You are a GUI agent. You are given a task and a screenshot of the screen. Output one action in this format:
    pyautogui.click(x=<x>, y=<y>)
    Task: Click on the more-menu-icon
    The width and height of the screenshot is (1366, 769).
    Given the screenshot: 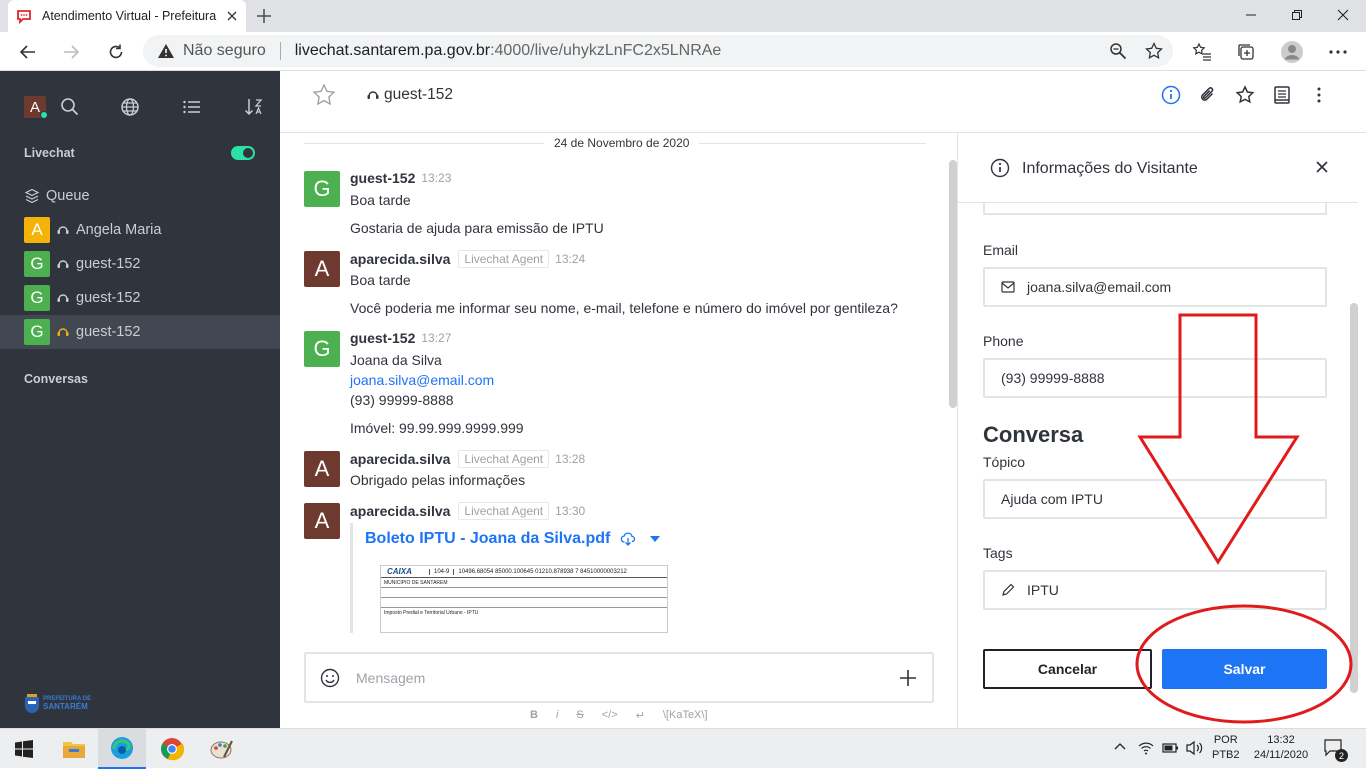 What is the action you would take?
    pyautogui.click(x=1338, y=52)
    